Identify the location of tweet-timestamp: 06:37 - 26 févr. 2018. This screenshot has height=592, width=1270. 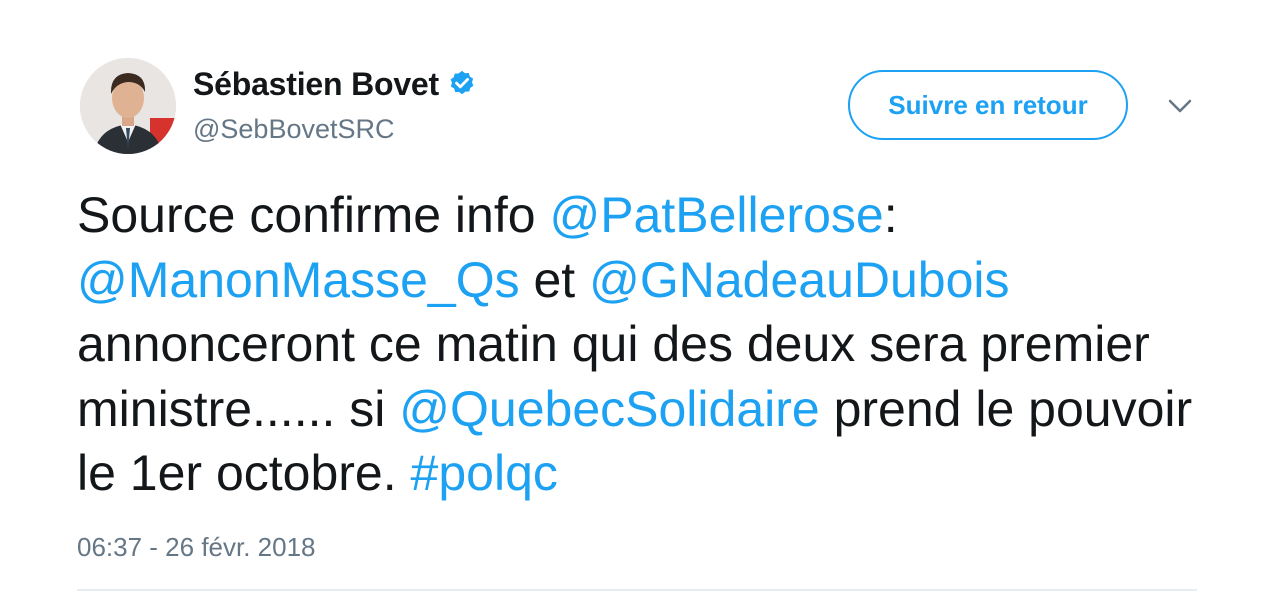
(196, 547).